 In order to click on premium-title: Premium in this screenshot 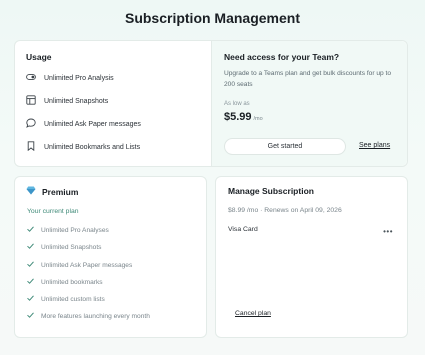, I will do `click(60, 191)`.